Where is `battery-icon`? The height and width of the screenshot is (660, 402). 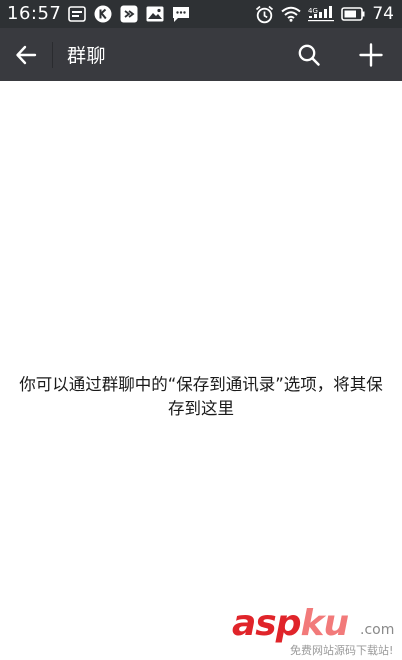 battery-icon is located at coordinates (353, 14).